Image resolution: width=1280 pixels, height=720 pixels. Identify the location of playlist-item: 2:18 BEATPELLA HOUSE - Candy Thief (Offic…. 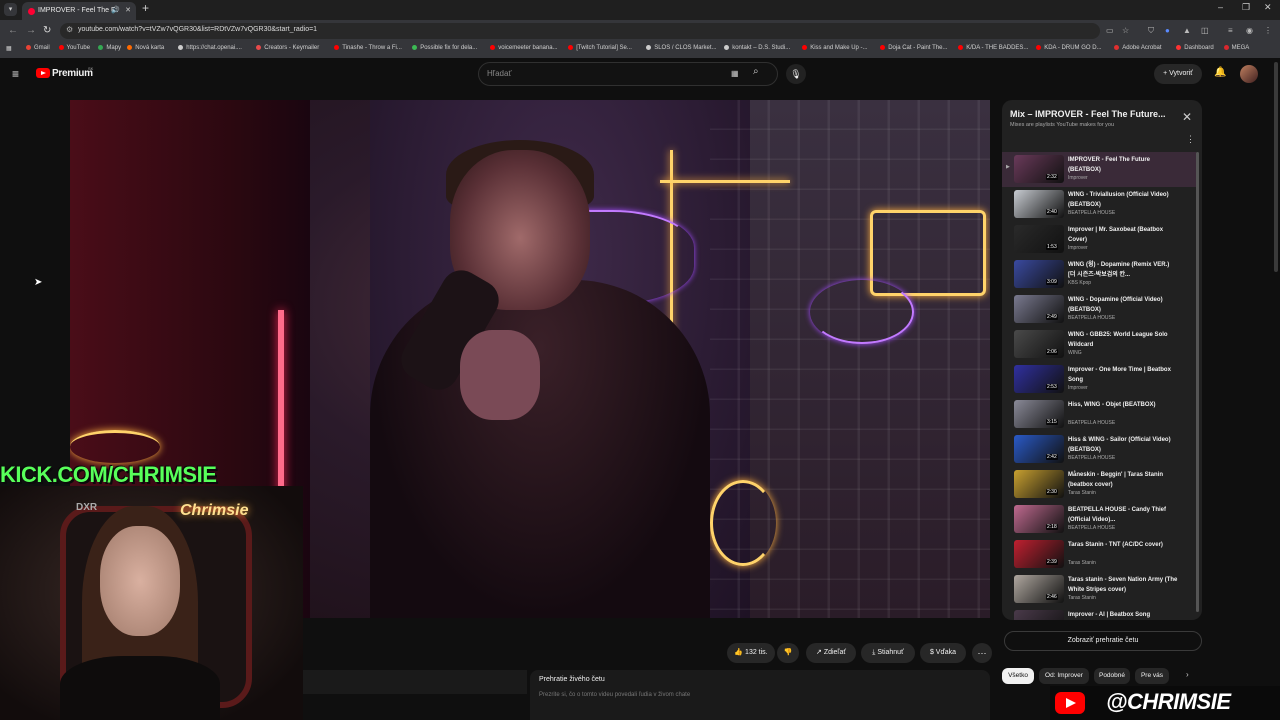
(1099, 519).